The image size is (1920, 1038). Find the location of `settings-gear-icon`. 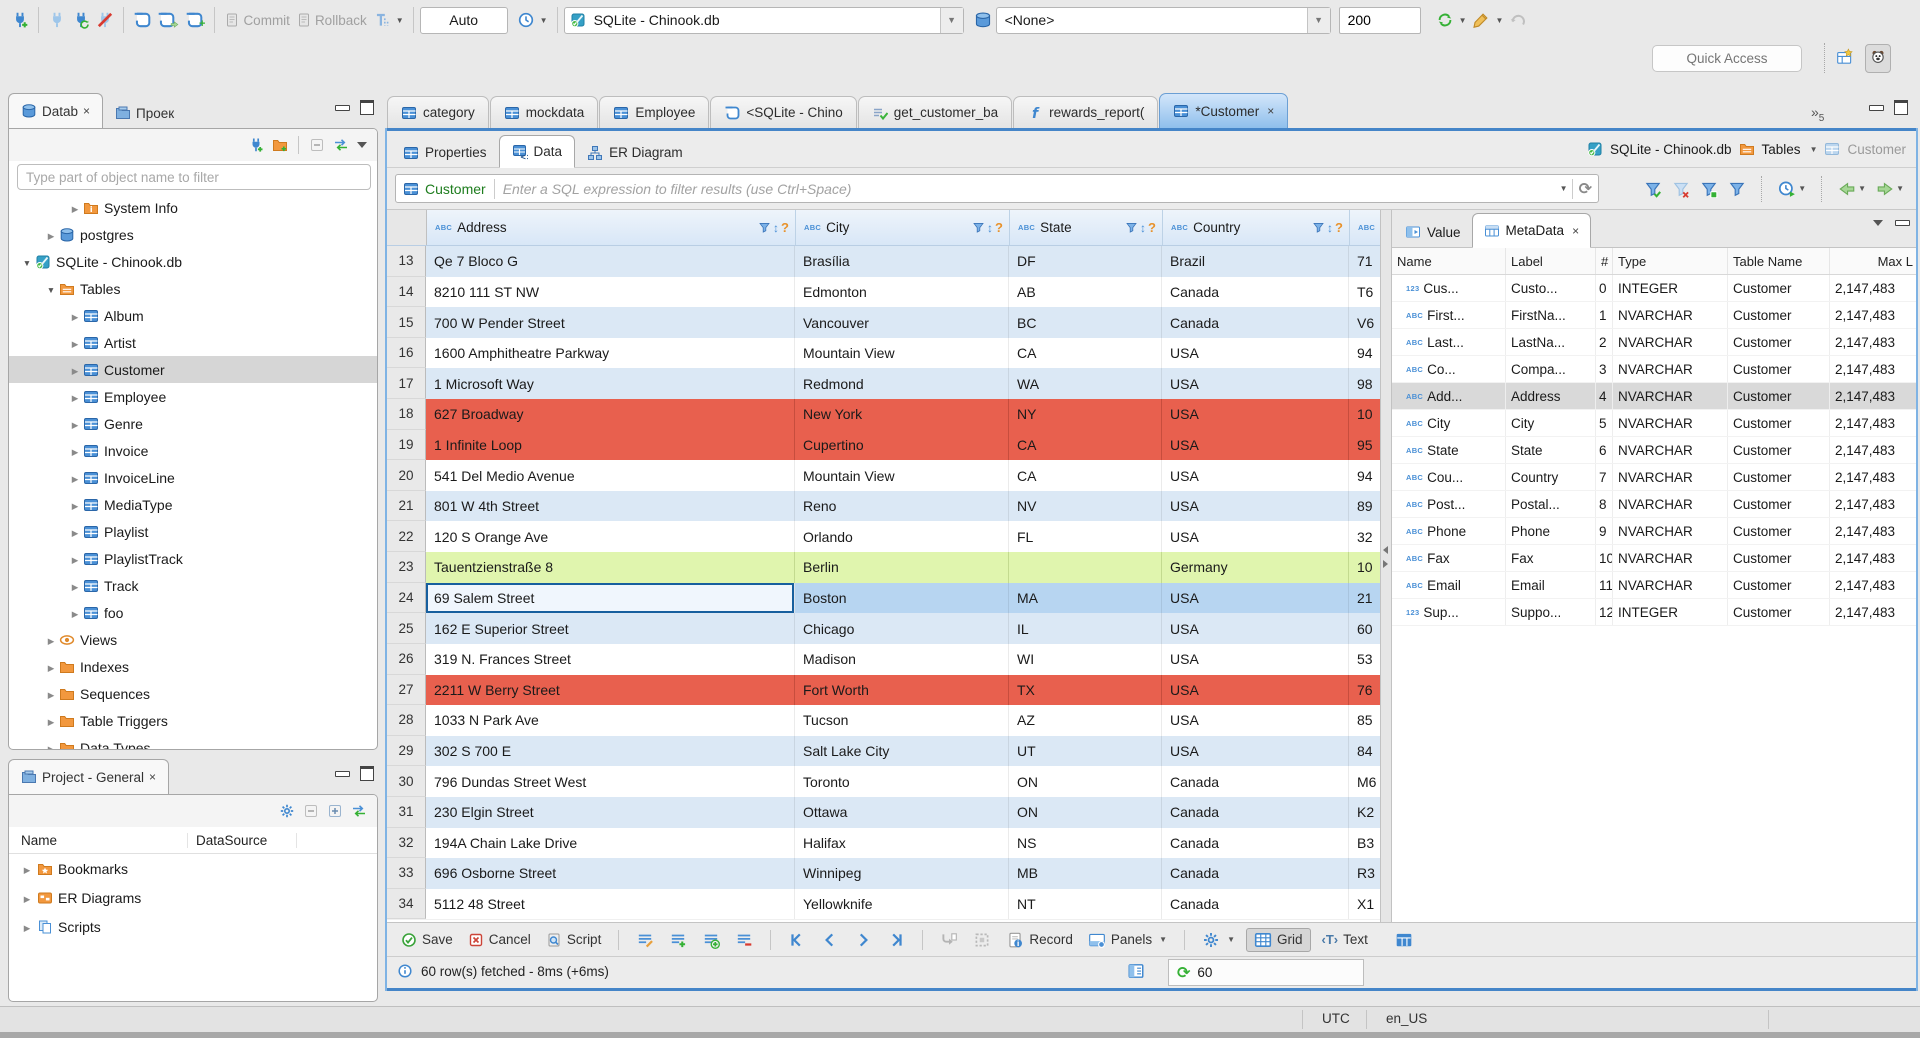

settings-gear-icon is located at coordinates (287, 811).